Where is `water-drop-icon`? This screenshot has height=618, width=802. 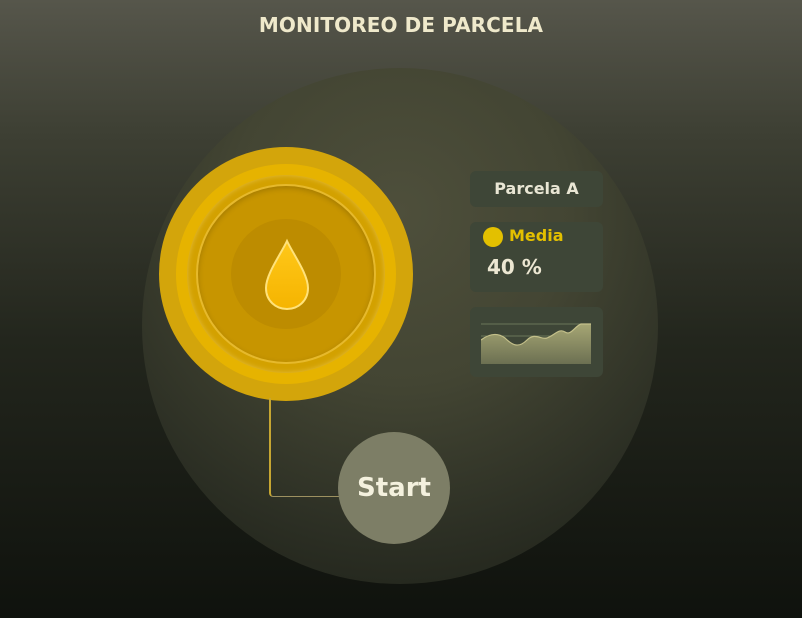
water-drop-icon is located at coordinates (287, 274).